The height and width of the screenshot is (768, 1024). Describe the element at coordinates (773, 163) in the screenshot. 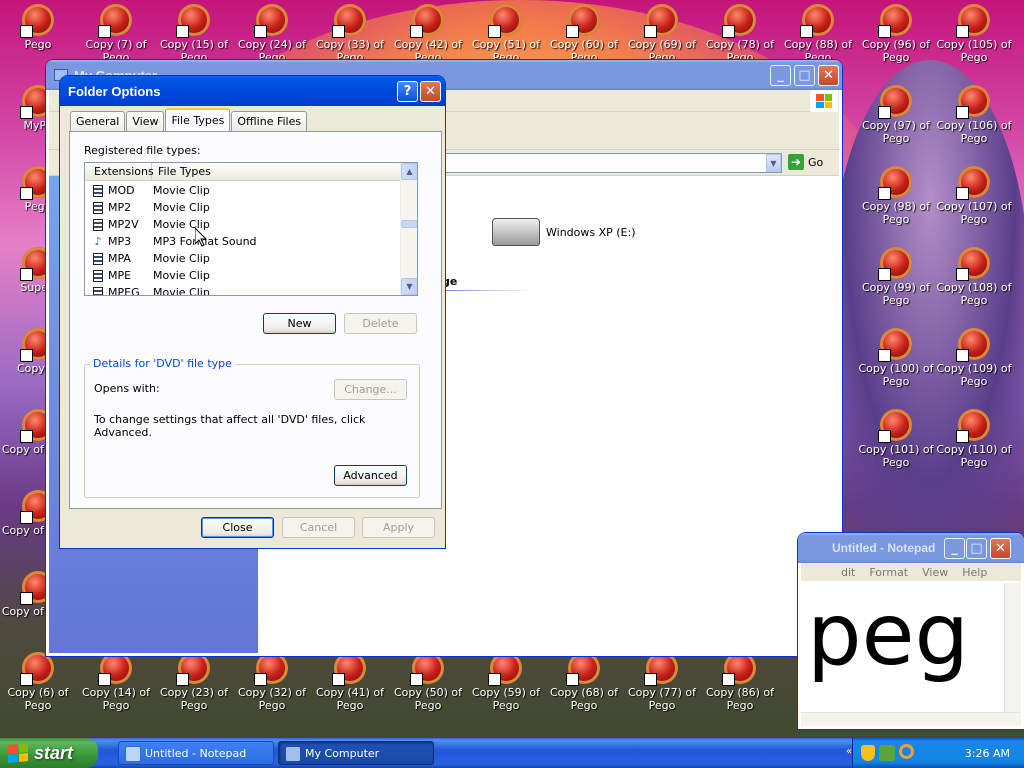

I see `address-dropdown-button: ▼` at that location.